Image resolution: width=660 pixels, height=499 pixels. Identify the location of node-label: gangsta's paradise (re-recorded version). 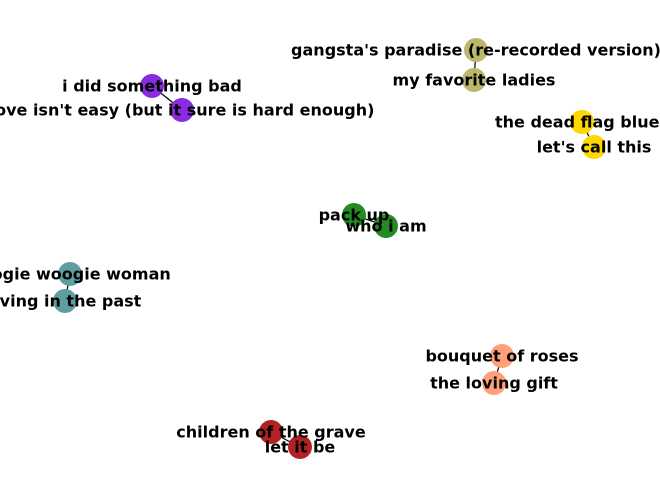
(475, 50).